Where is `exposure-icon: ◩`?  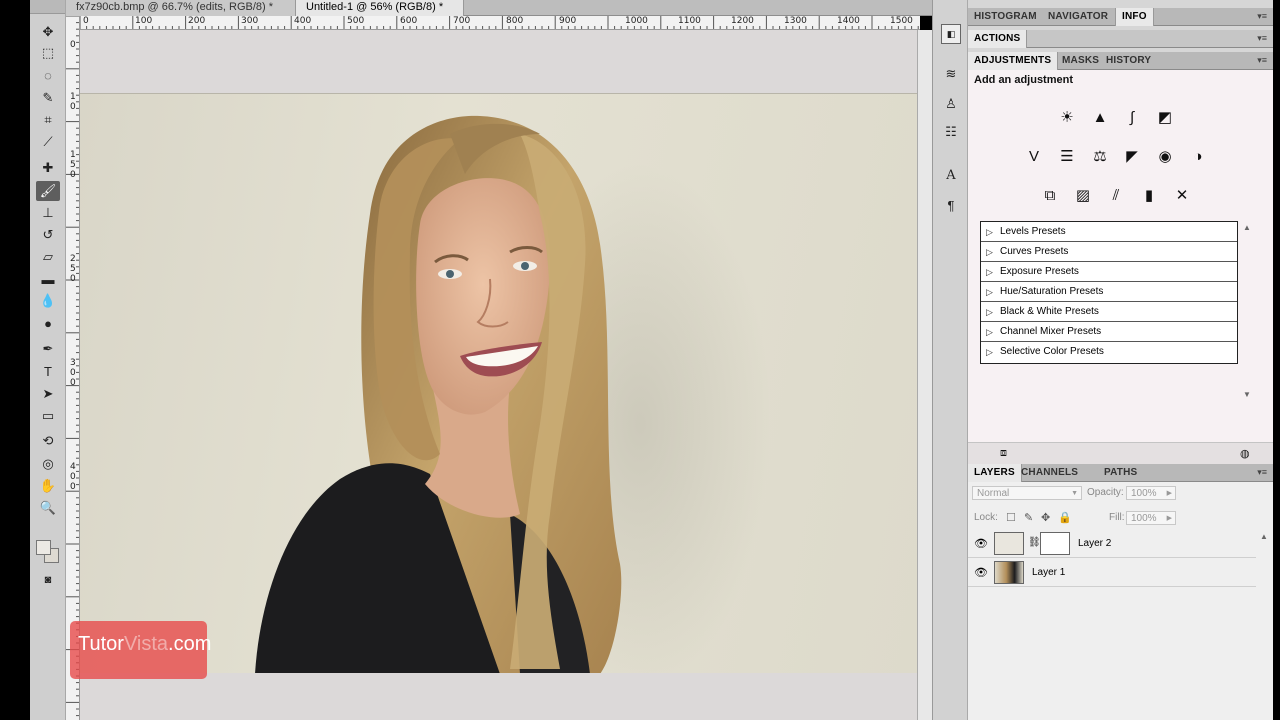 exposure-icon: ◩ is located at coordinates (1165, 117).